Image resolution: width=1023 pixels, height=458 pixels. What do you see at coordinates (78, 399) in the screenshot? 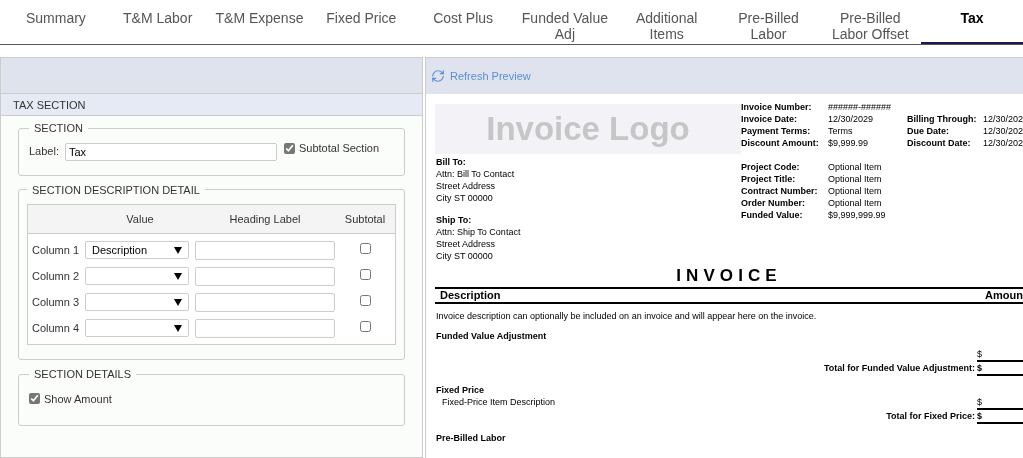
I see `checkbox-label: Show Amount` at bounding box center [78, 399].